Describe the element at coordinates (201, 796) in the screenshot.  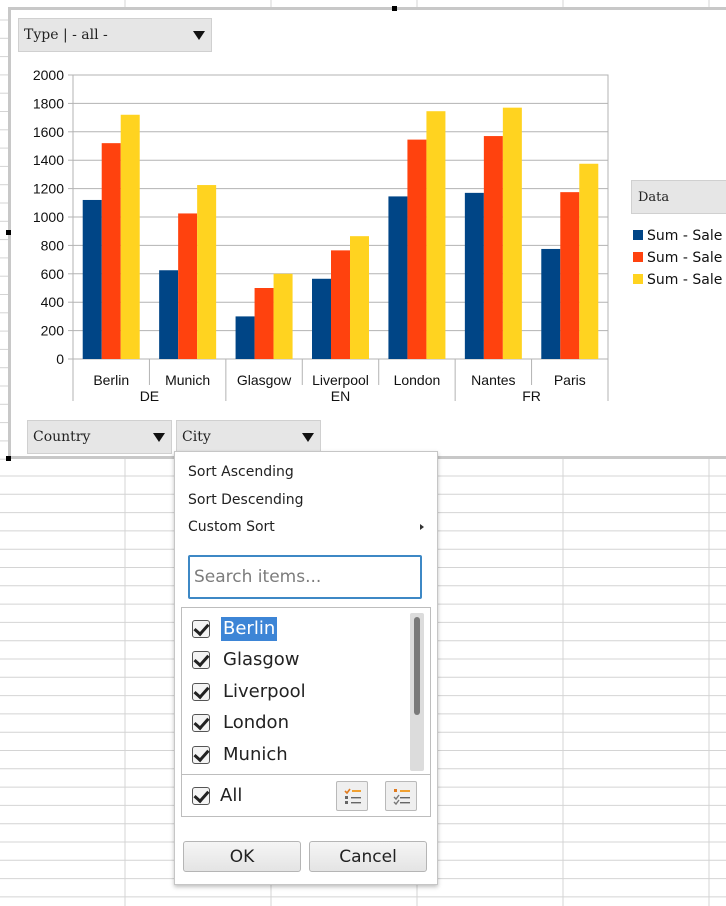
I see `all-checkbox` at that location.